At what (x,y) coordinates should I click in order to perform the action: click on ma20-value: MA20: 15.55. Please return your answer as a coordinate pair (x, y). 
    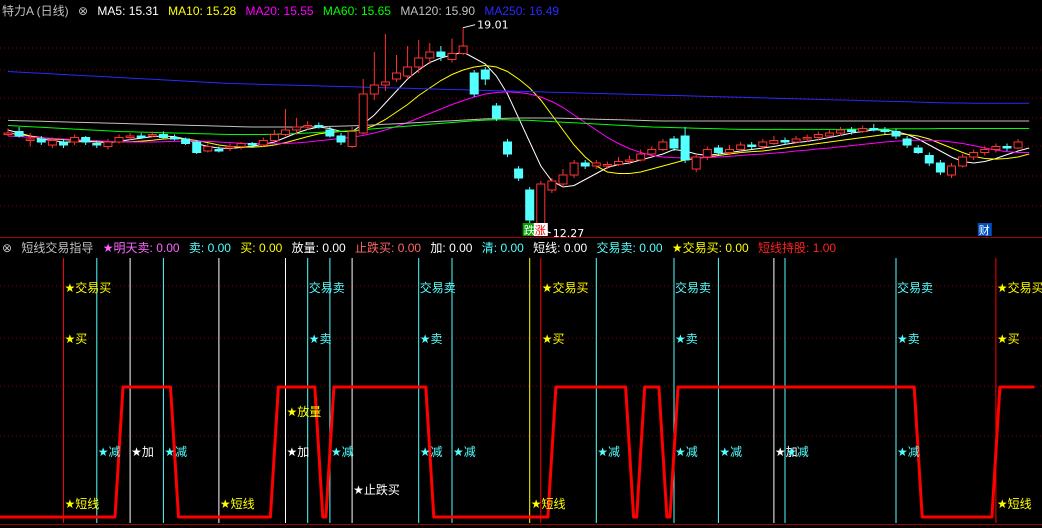
    Looking at the image, I should click on (279, 11).